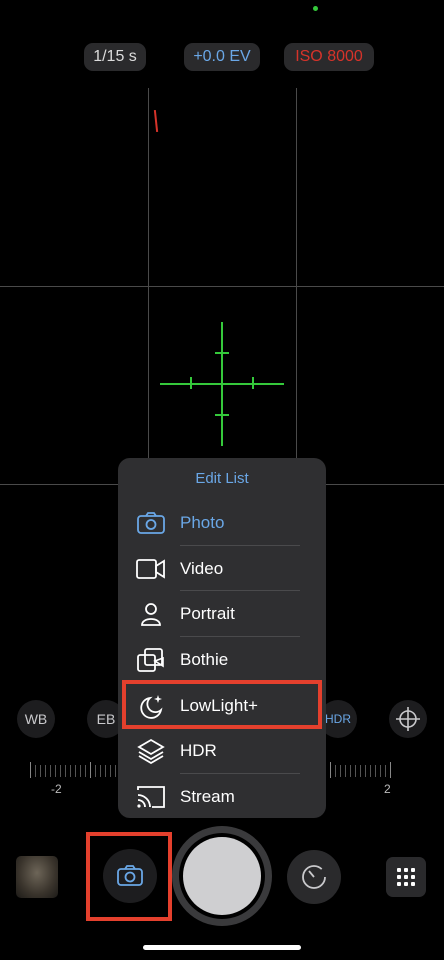 This screenshot has height=960, width=444. What do you see at coordinates (204, 659) in the screenshot?
I see `menu-item-label: Bothie` at bounding box center [204, 659].